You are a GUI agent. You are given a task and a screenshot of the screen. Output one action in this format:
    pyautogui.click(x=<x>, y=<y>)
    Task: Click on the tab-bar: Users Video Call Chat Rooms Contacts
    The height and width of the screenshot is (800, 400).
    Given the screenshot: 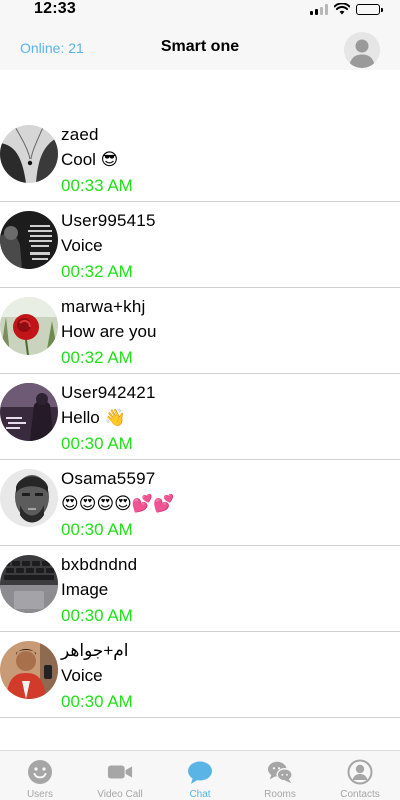 What is the action you would take?
    pyautogui.click(x=200, y=775)
    